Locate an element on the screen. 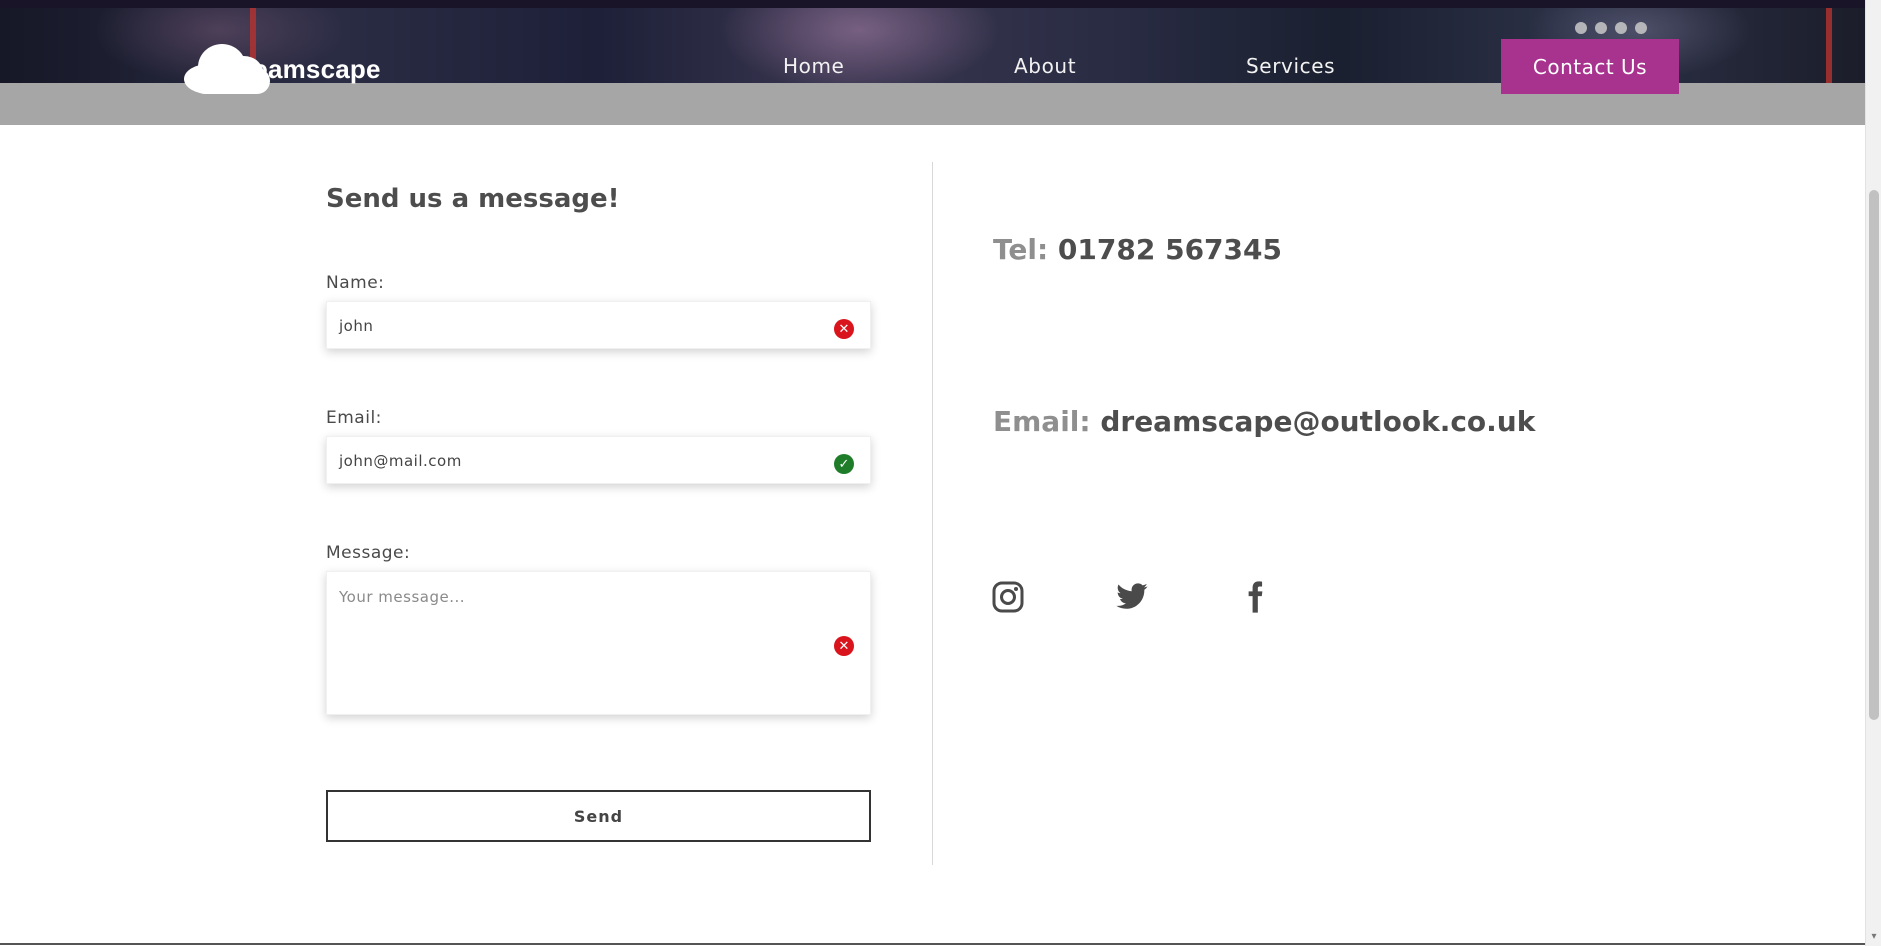  brand-logo: Dreamscape is located at coordinates (284, 66).